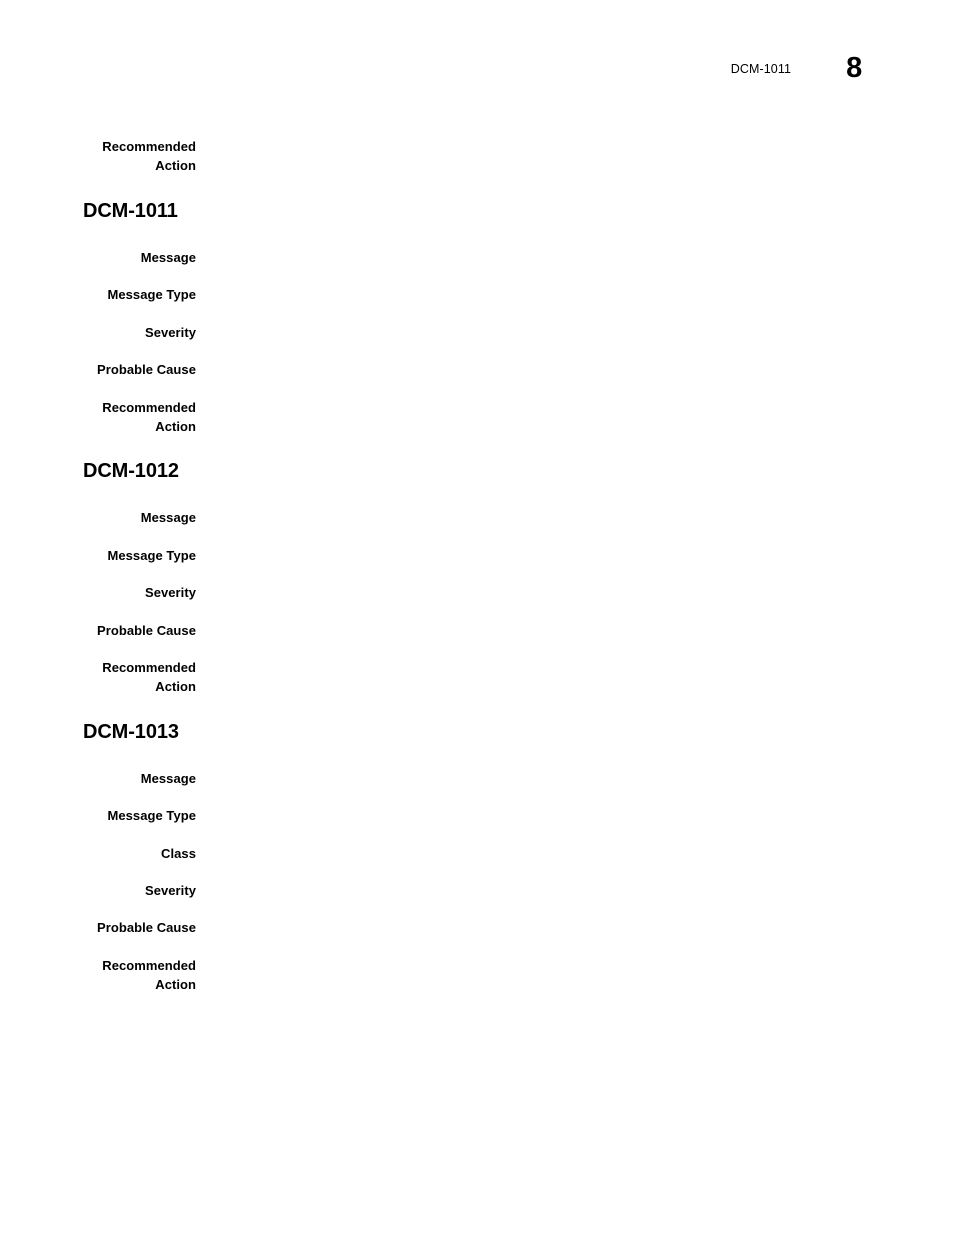 The height and width of the screenshot is (1235, 954). Describe the element at coordinates (131, 471) in the screenshot. I see `section-heading: DCM-1012` at that location.